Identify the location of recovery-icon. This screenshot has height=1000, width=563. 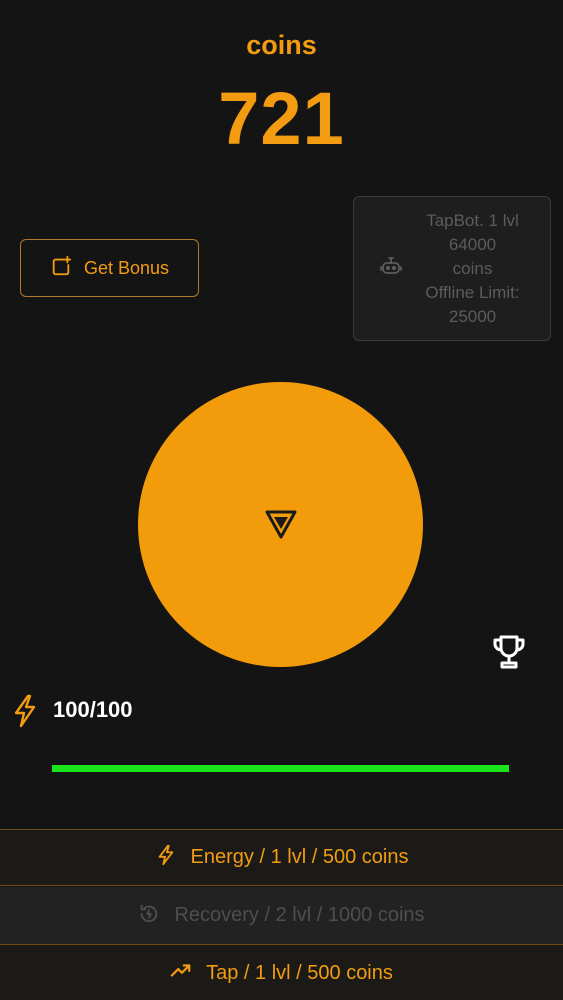
(149, 916).